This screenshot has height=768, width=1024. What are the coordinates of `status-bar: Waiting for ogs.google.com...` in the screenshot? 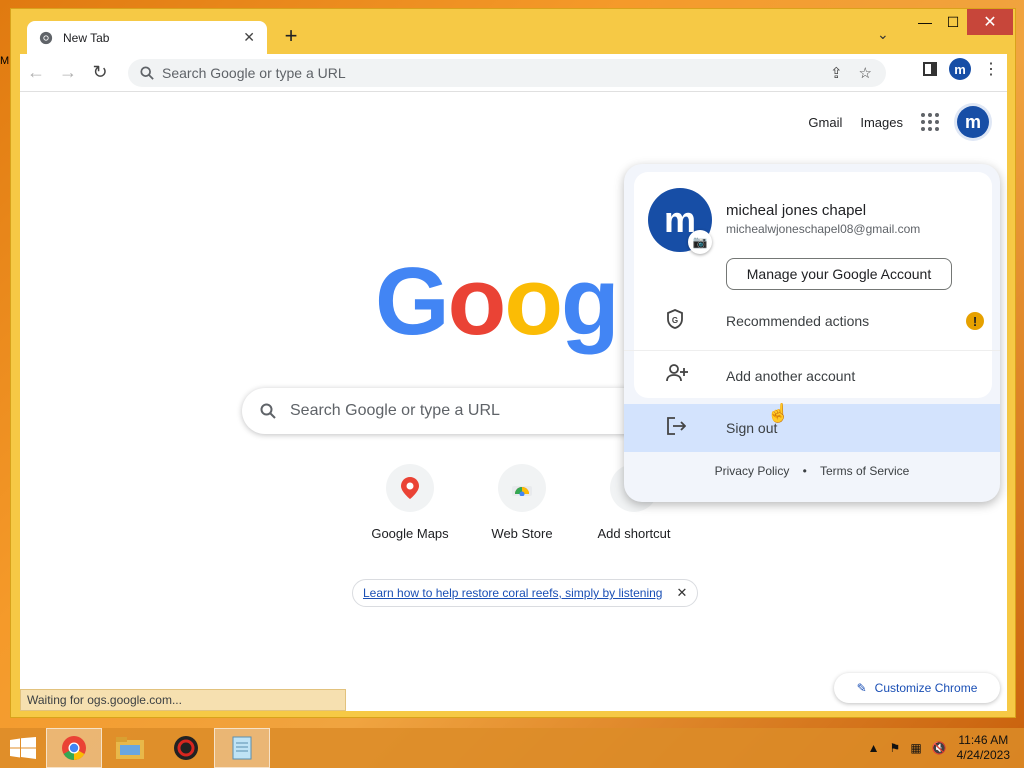 It's located at (183, 700).